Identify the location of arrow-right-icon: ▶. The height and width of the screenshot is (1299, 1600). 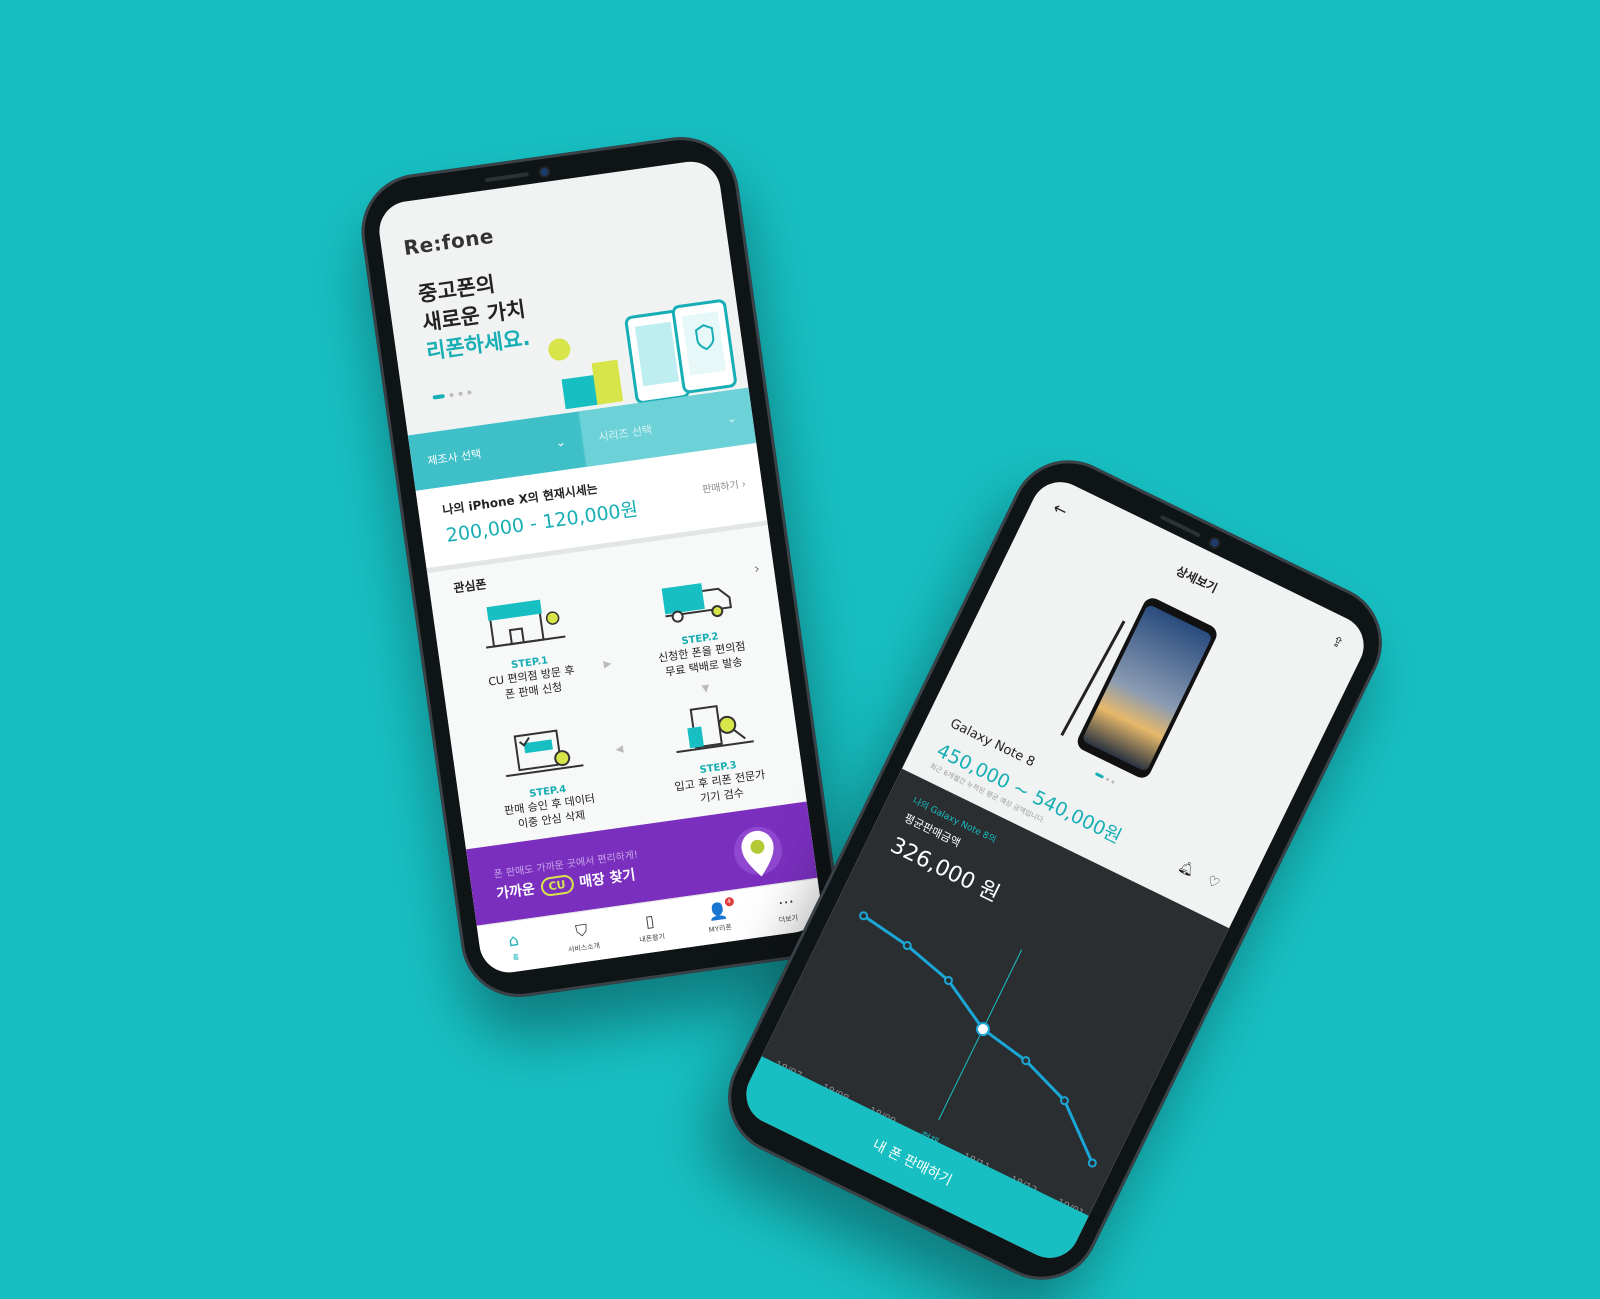
(607, 664).